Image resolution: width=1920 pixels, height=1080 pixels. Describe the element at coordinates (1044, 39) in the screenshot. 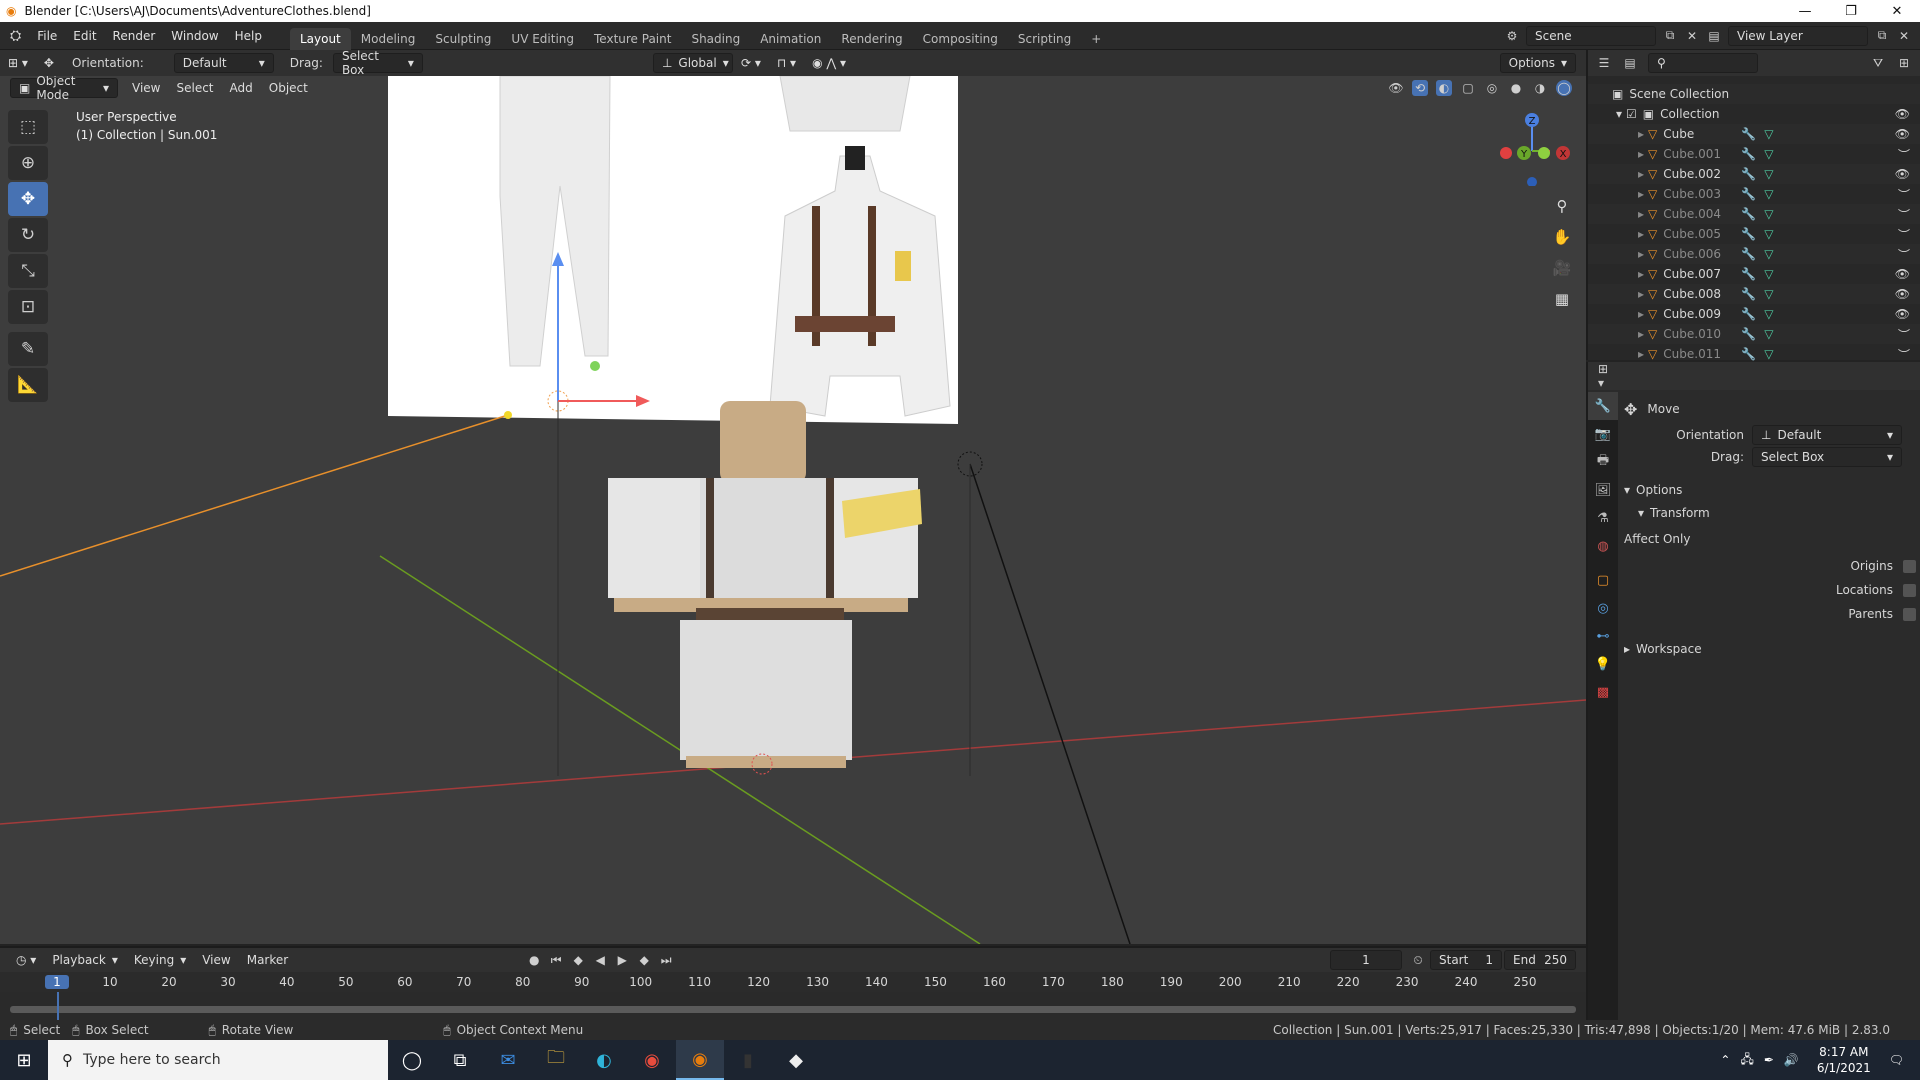

I see `tab-scripting: Scripting` at that location.